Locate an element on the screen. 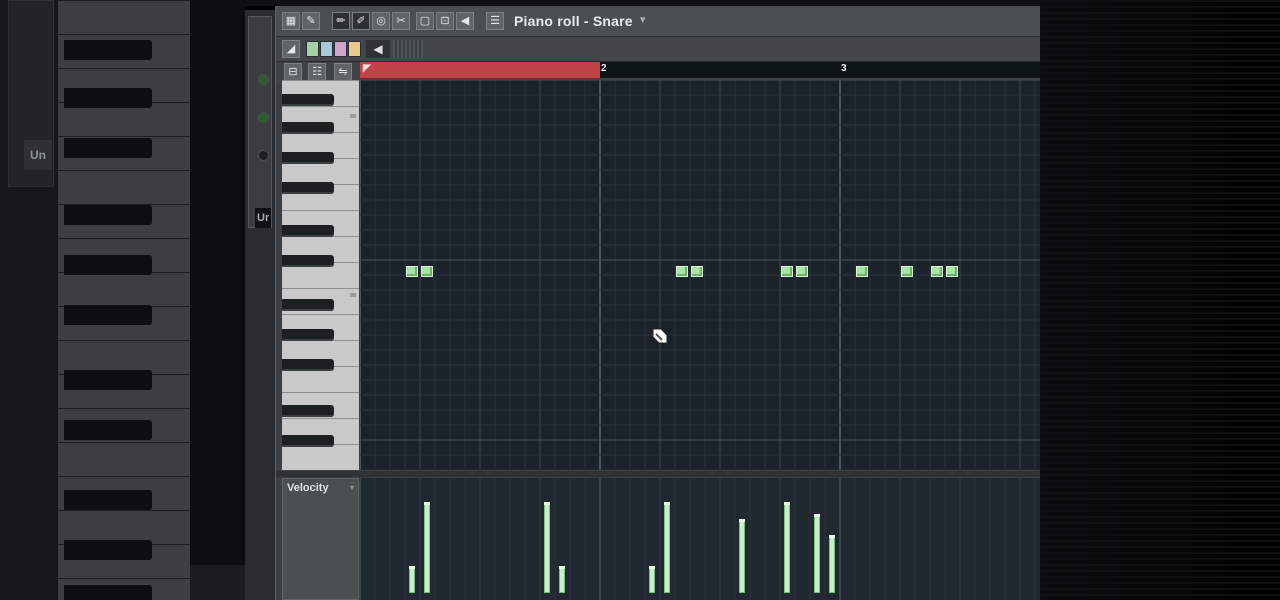  wrench-icon: ✎ is located at coordinates (311, 21).